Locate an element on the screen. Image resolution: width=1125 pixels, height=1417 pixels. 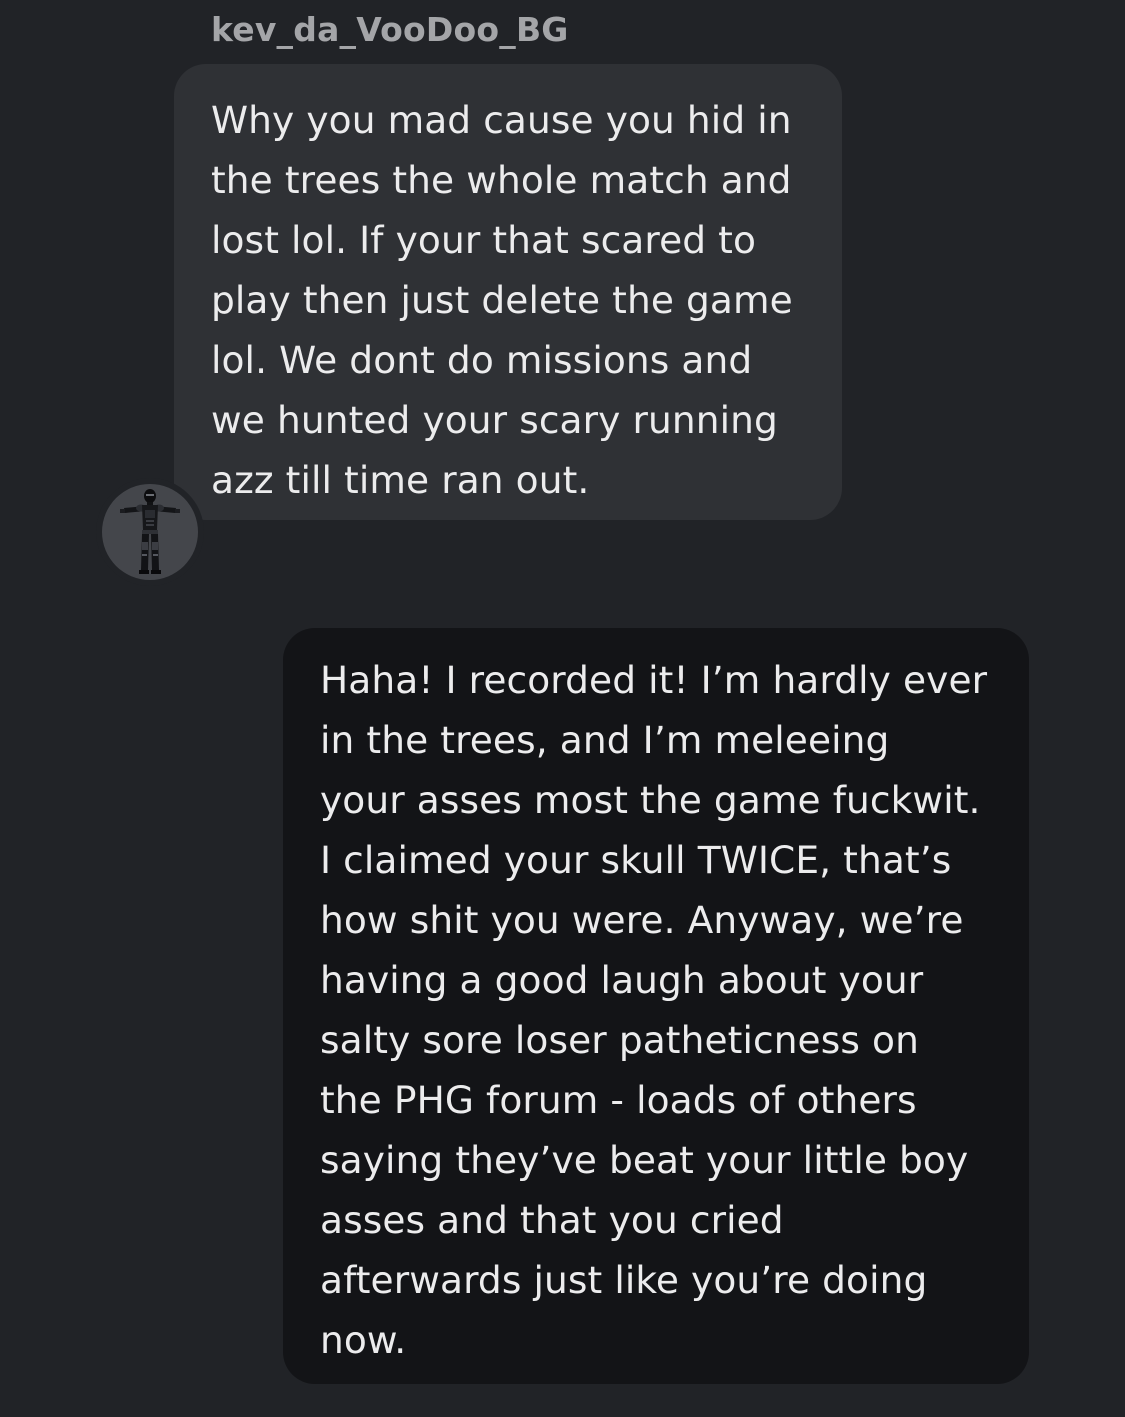
avatar is located at coordinates (150, 532).